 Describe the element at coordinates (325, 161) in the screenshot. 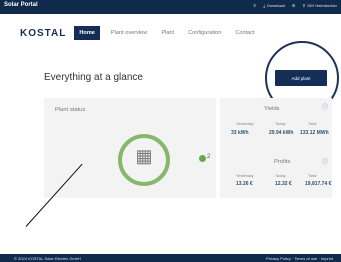

I see `profits-info-icon: ⓘ` at that location.